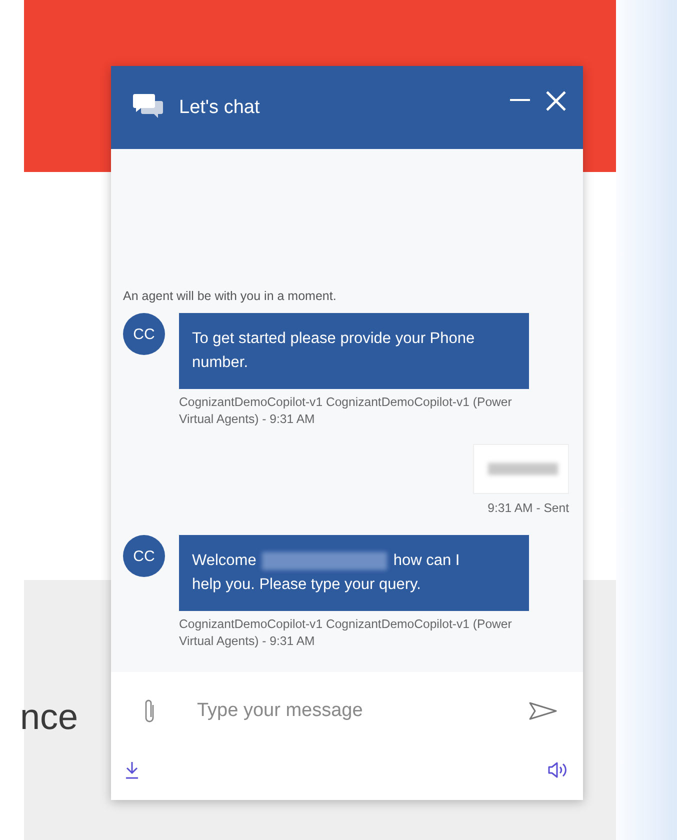  What do you see at coordinates (220, 107) in the screenshot?
I see `window-title: Let's chat` at bounding box center [220, 107].